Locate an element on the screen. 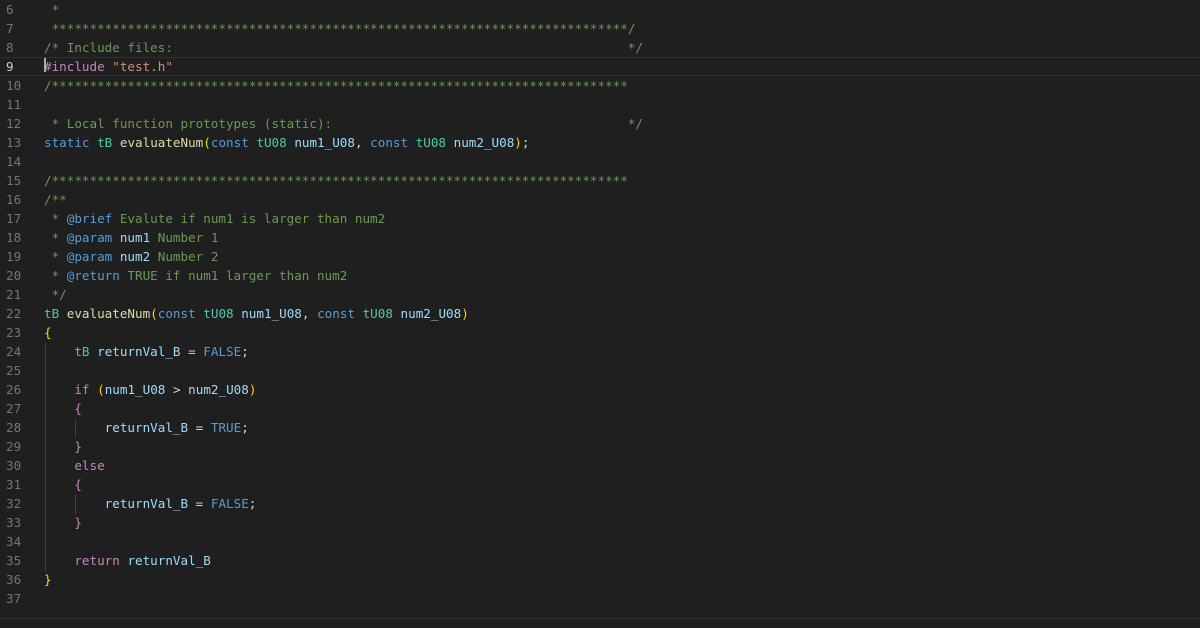 Image resolution: width=1200 pixels, height=628 pixels. line-number: 12 is located at coordinates (14, 123).